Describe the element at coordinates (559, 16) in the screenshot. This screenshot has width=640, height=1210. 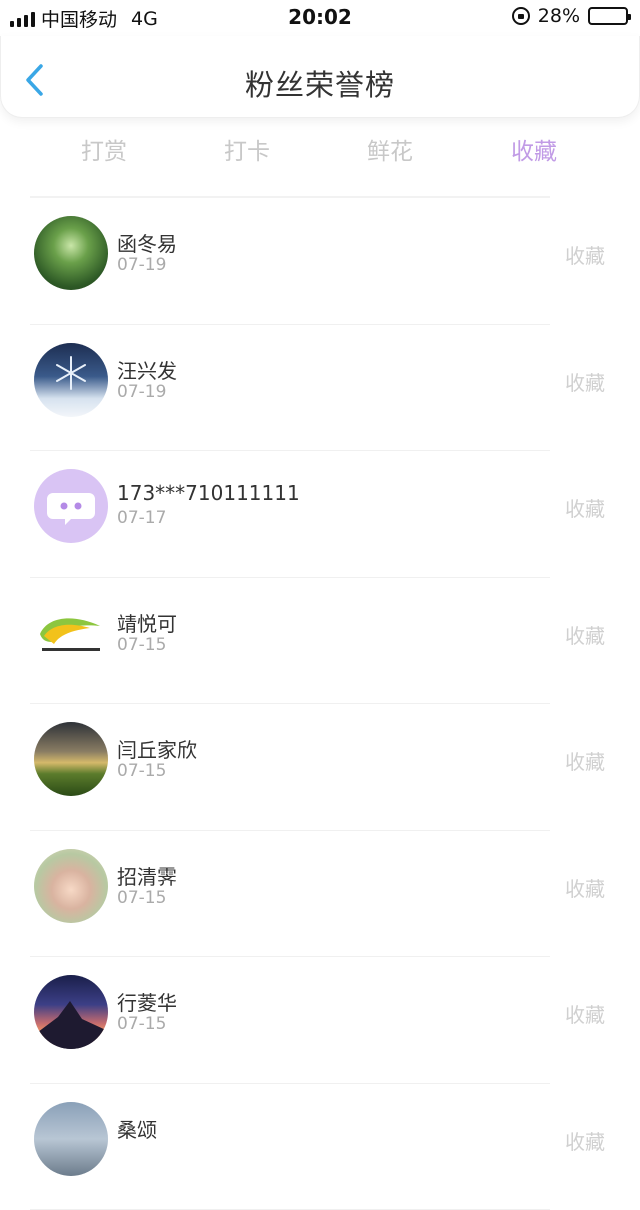
I see `battery-percent: 28%` at that location.